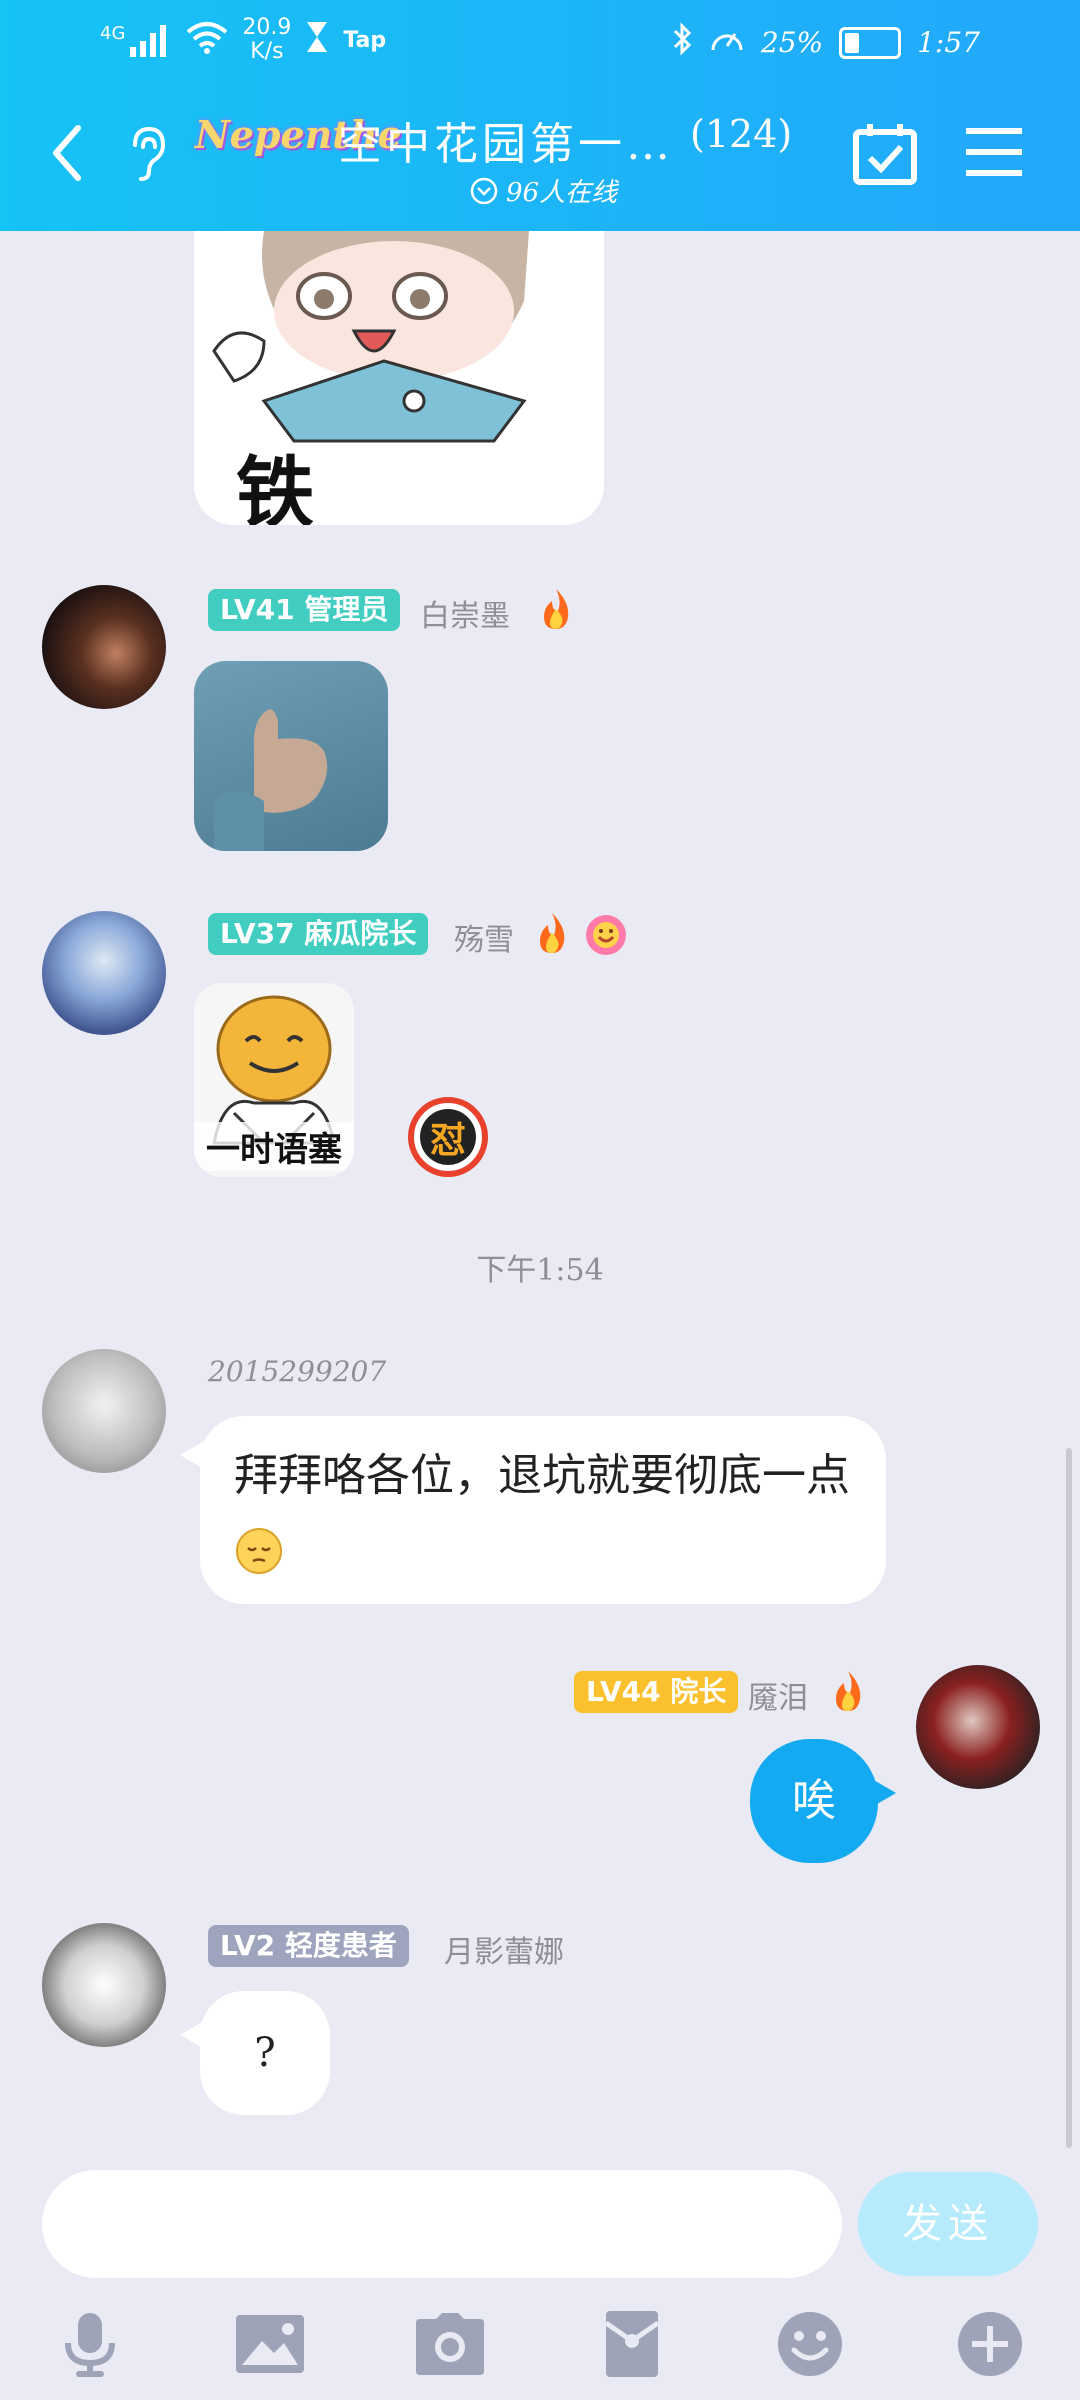  Describe the element at coordinates (267, 27) in the screenshot. I see `speed-value: 20.9` at that location.